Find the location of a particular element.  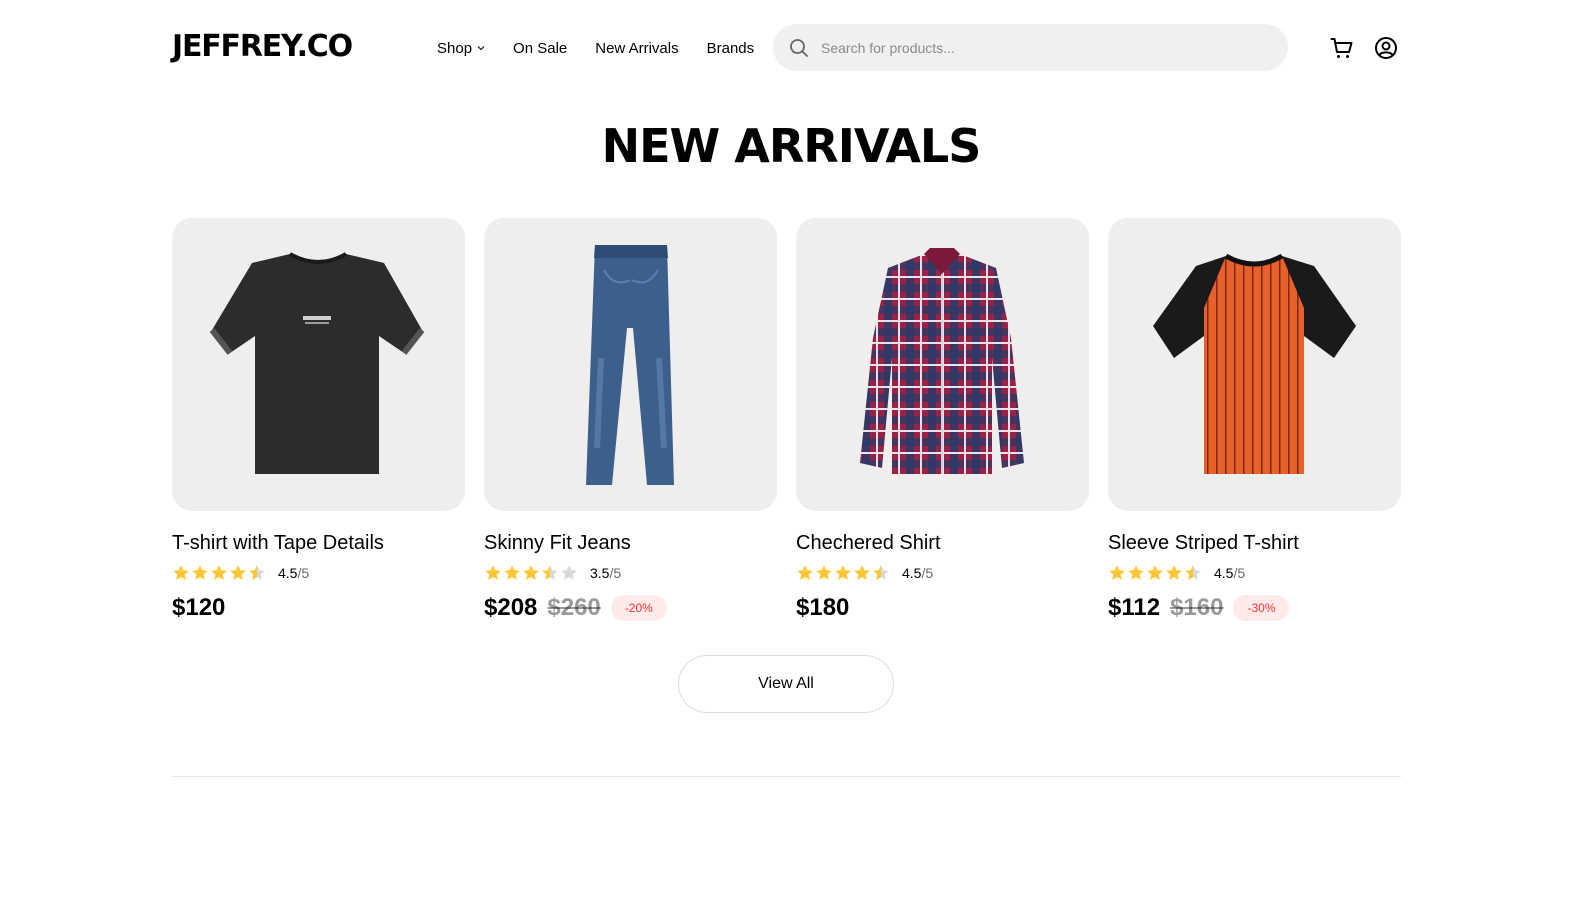

view-all-button: View All is located at coordinates (786, 684).